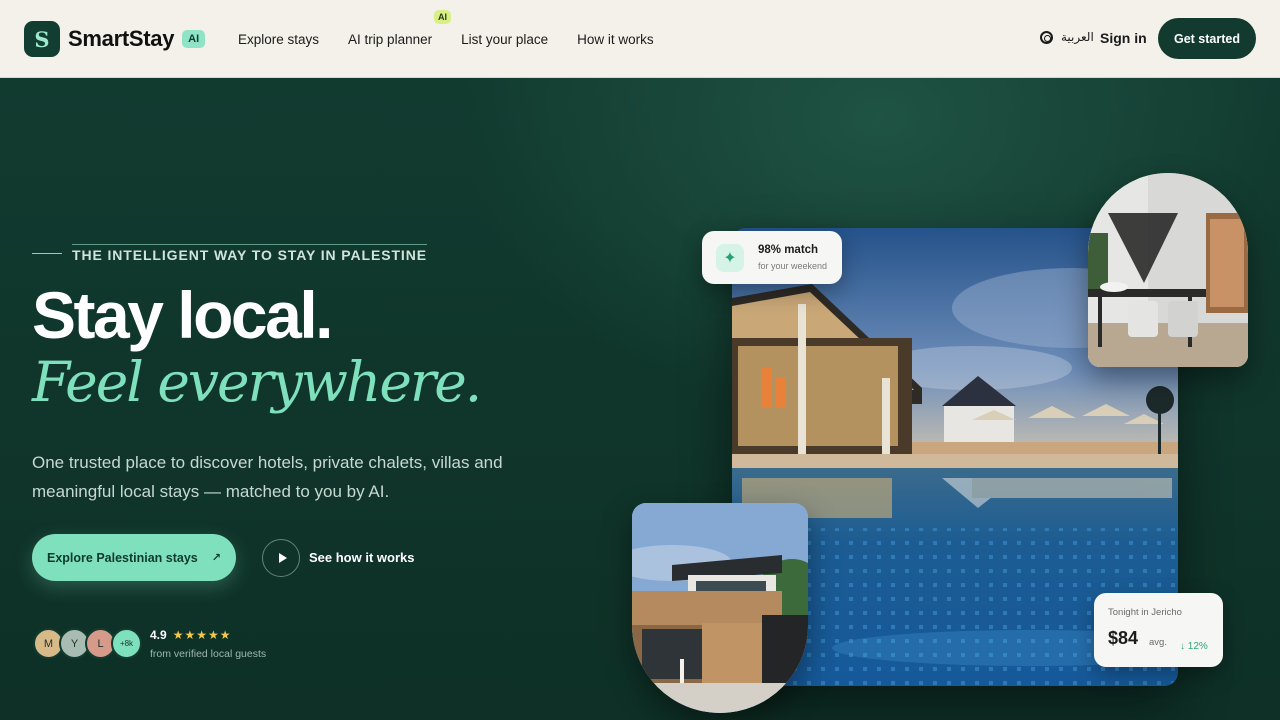 This screenshot has height=720, width=1280. Describe the element at coordinates (249, 253) in the screenshot. I see `eyebrow-text: THE INTELLIGENT WAY TO STAY IN PALESTINE` at that location.